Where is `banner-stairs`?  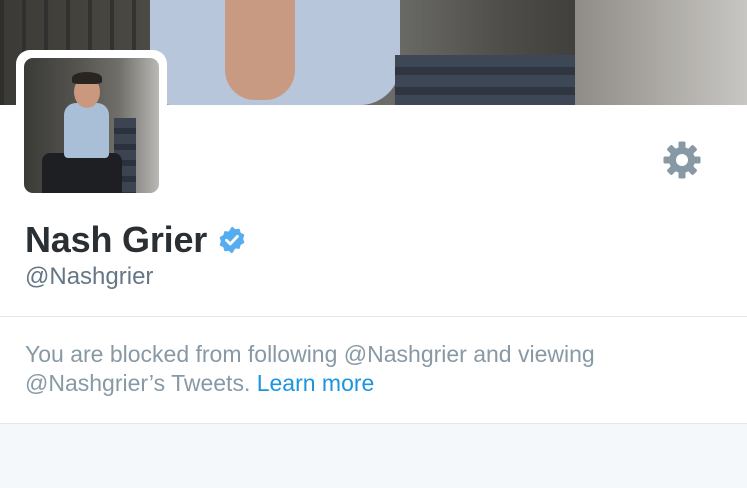 banner-stairs is located at coordinates (485, 80).